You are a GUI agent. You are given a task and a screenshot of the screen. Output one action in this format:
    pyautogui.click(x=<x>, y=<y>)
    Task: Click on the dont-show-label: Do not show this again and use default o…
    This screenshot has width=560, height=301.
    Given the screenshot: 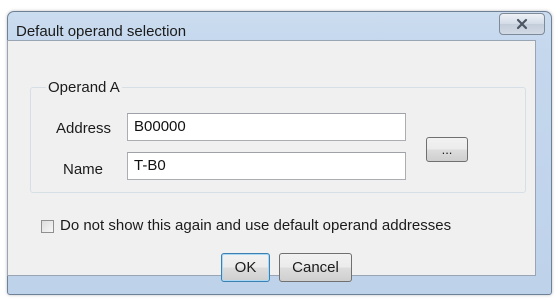 What is the action you would take?
    pyautogui.click(x=255, y=225)
    